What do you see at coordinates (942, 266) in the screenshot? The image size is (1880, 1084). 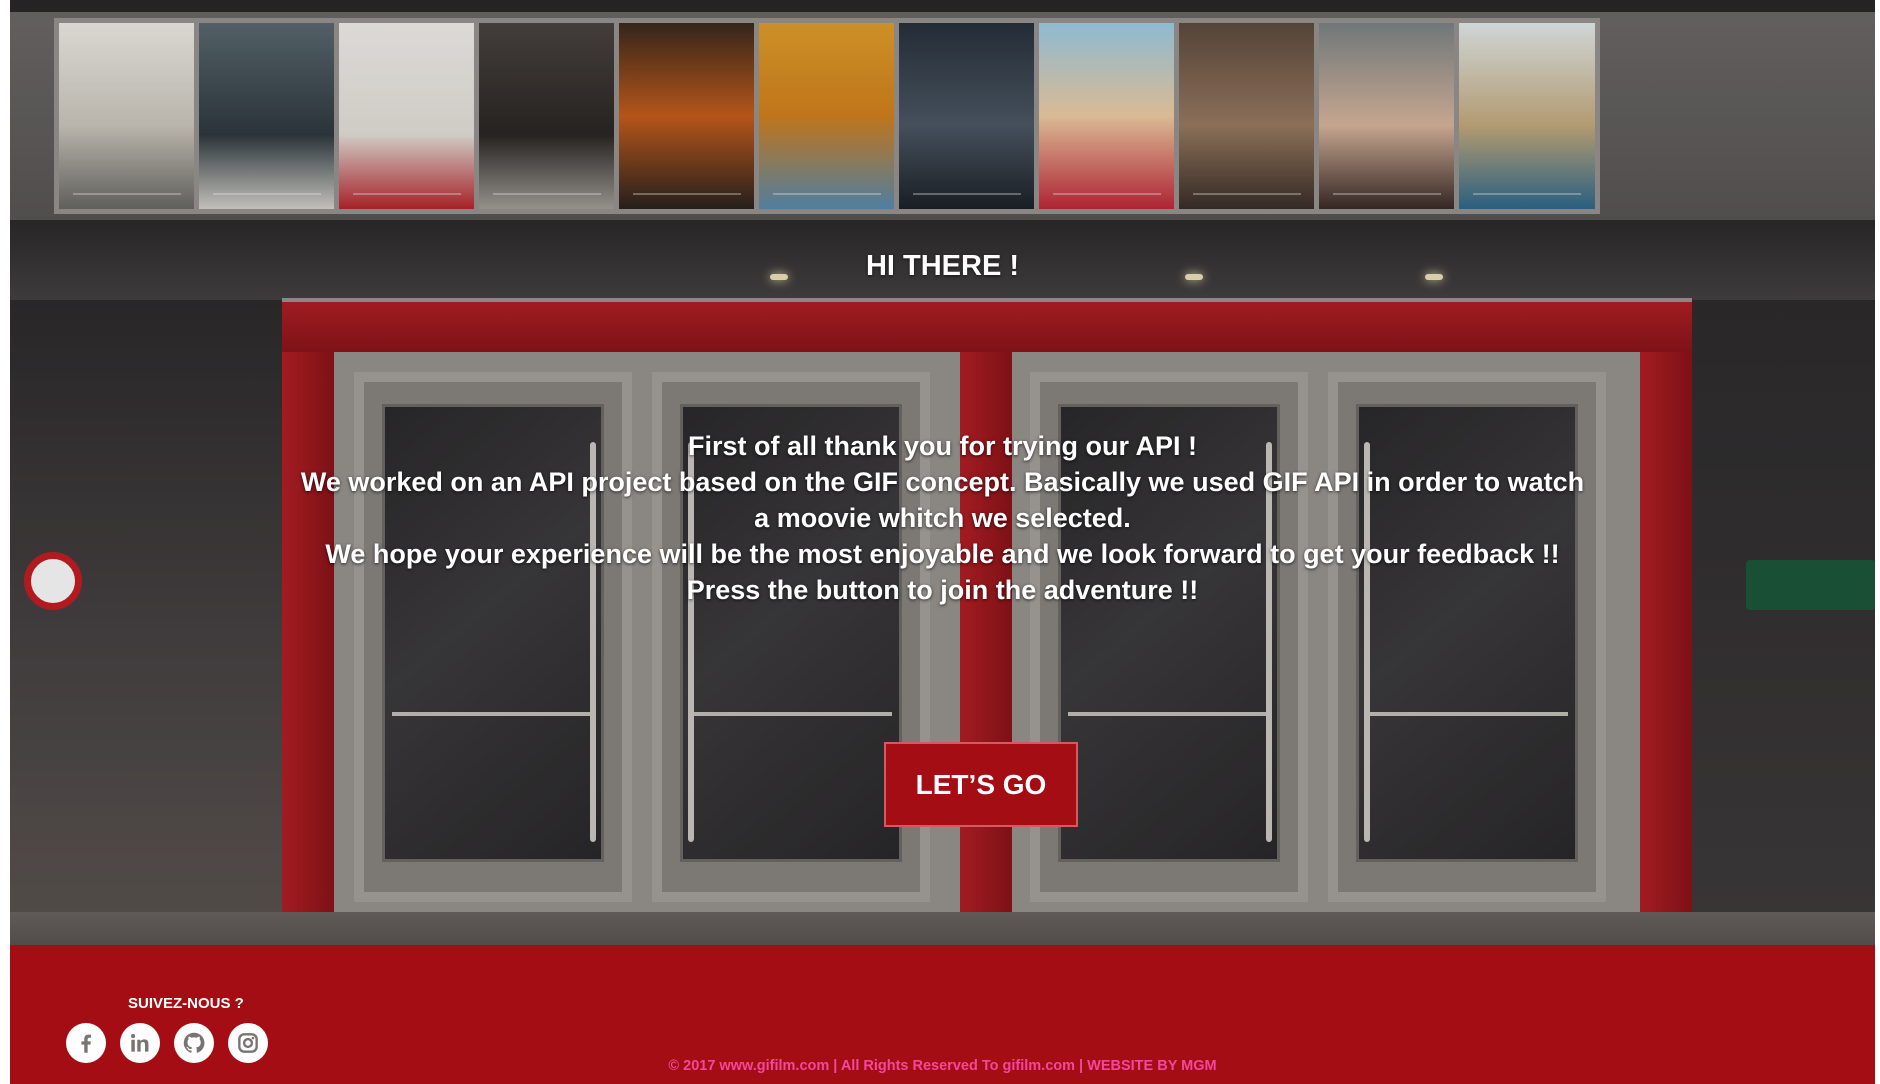 I see `hero-greeting: HI THERE !` at bounding box center [942, 266].